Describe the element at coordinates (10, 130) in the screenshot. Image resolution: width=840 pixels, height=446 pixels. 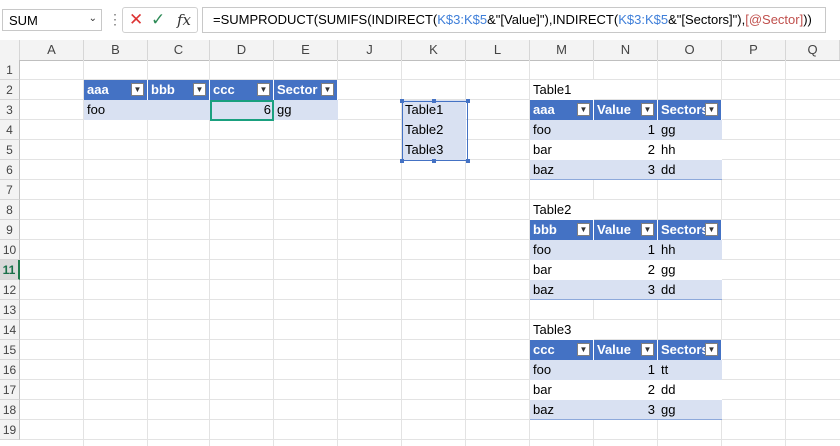
I see `row-header-4: 4` at that location.